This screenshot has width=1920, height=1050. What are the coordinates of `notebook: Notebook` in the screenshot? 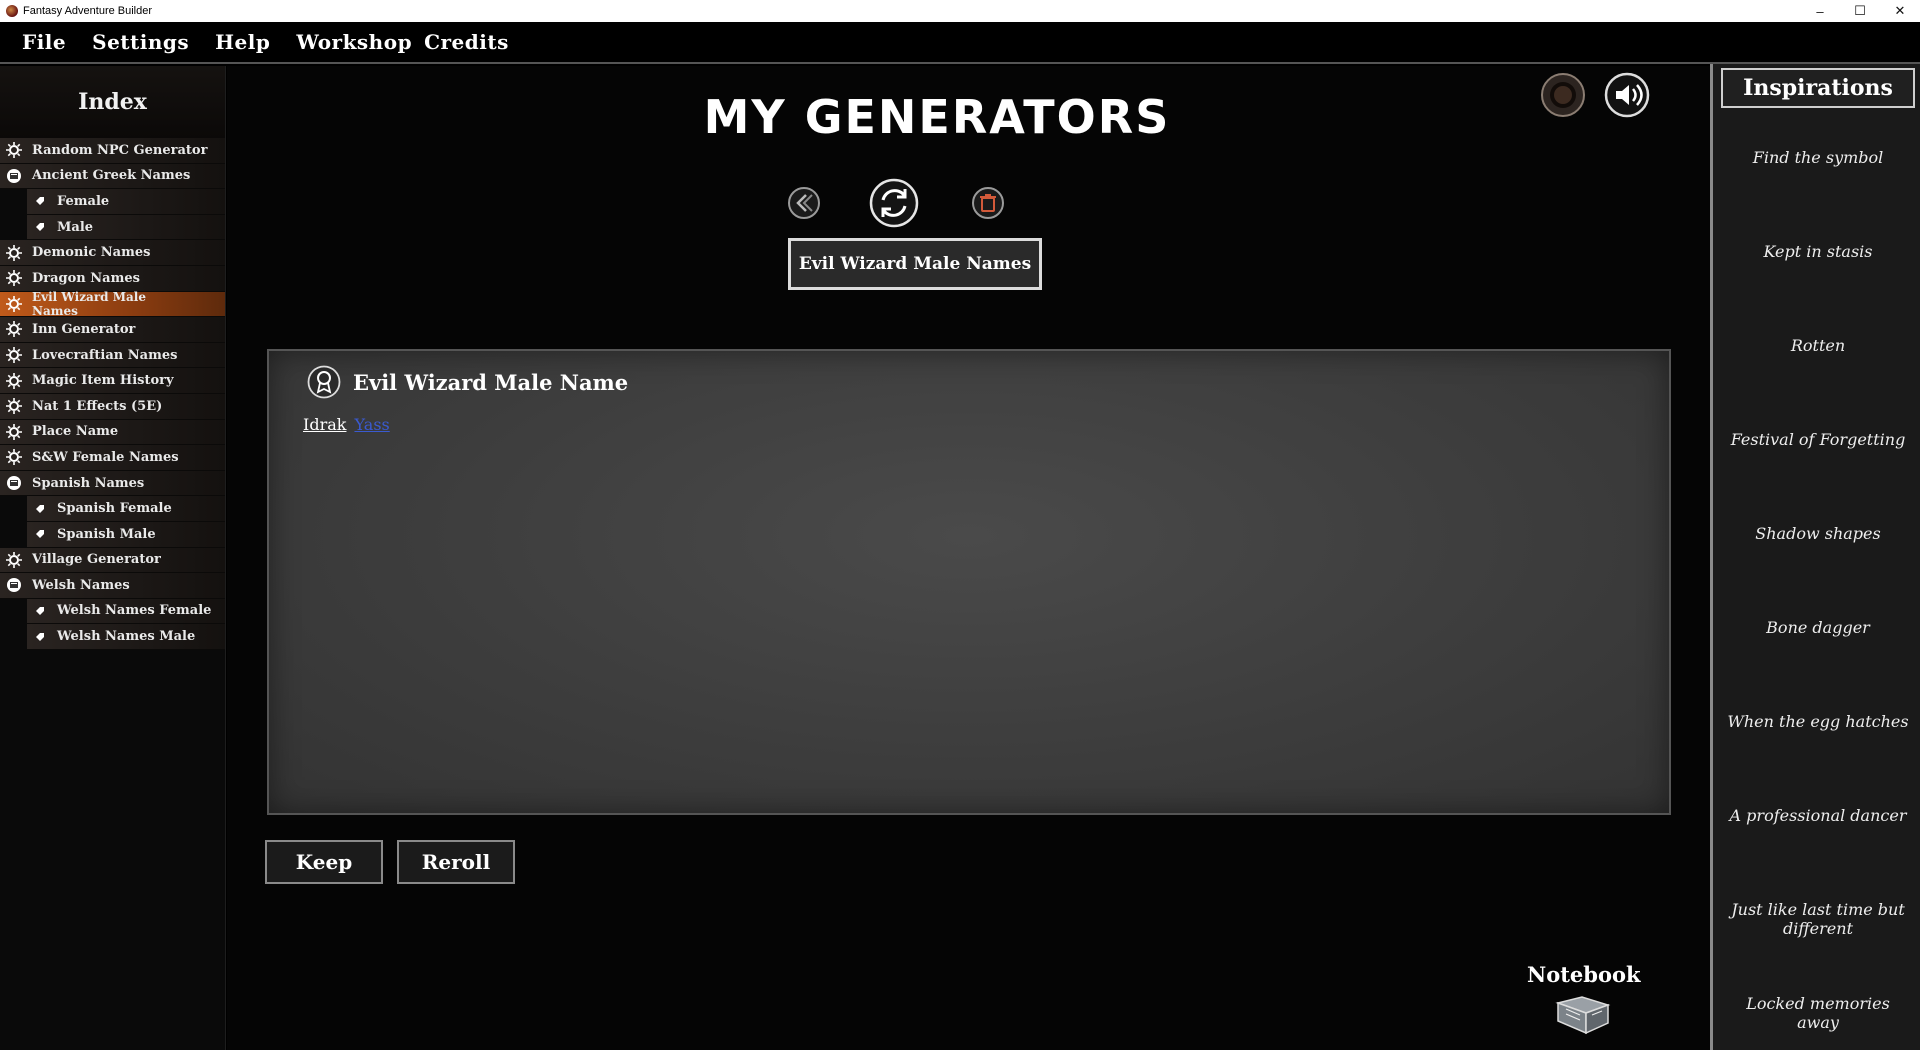 It's located at (1584, 999).